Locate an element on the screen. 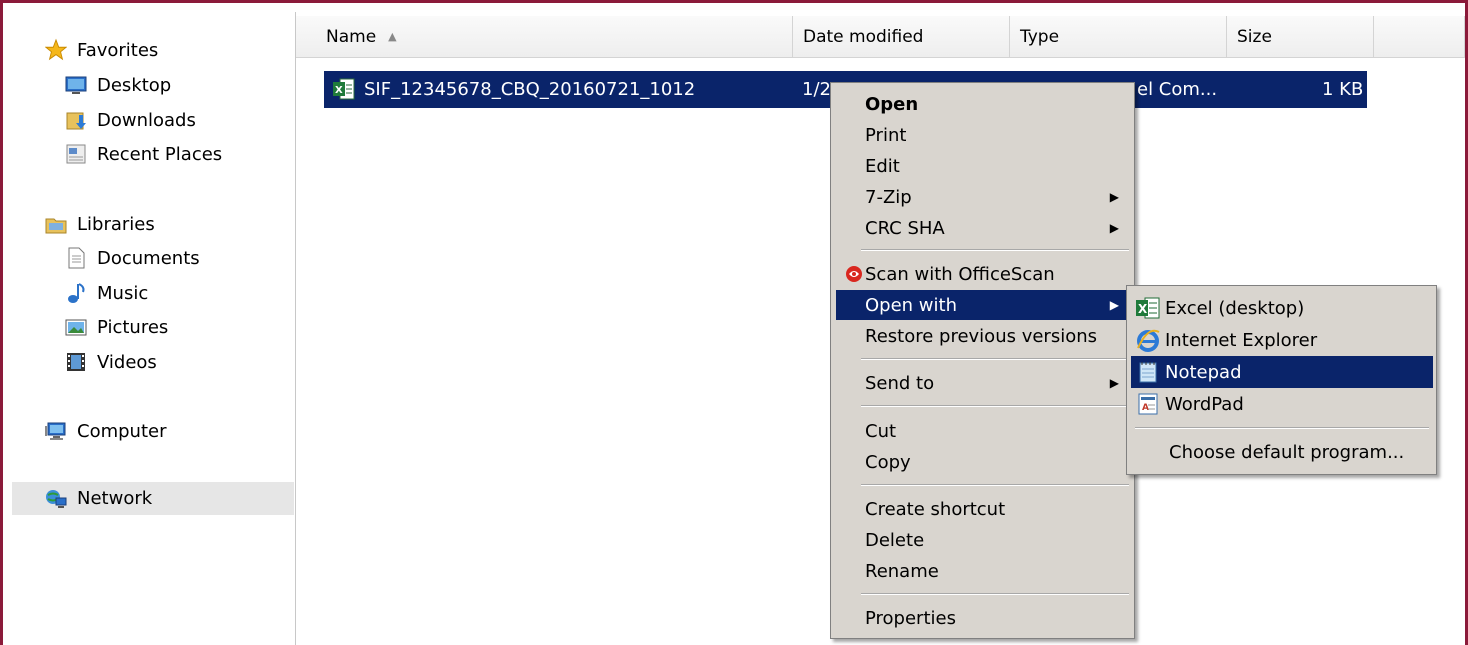 This screenshot has height=645, width=1468. star-icon is located at coordinates (56, 49).